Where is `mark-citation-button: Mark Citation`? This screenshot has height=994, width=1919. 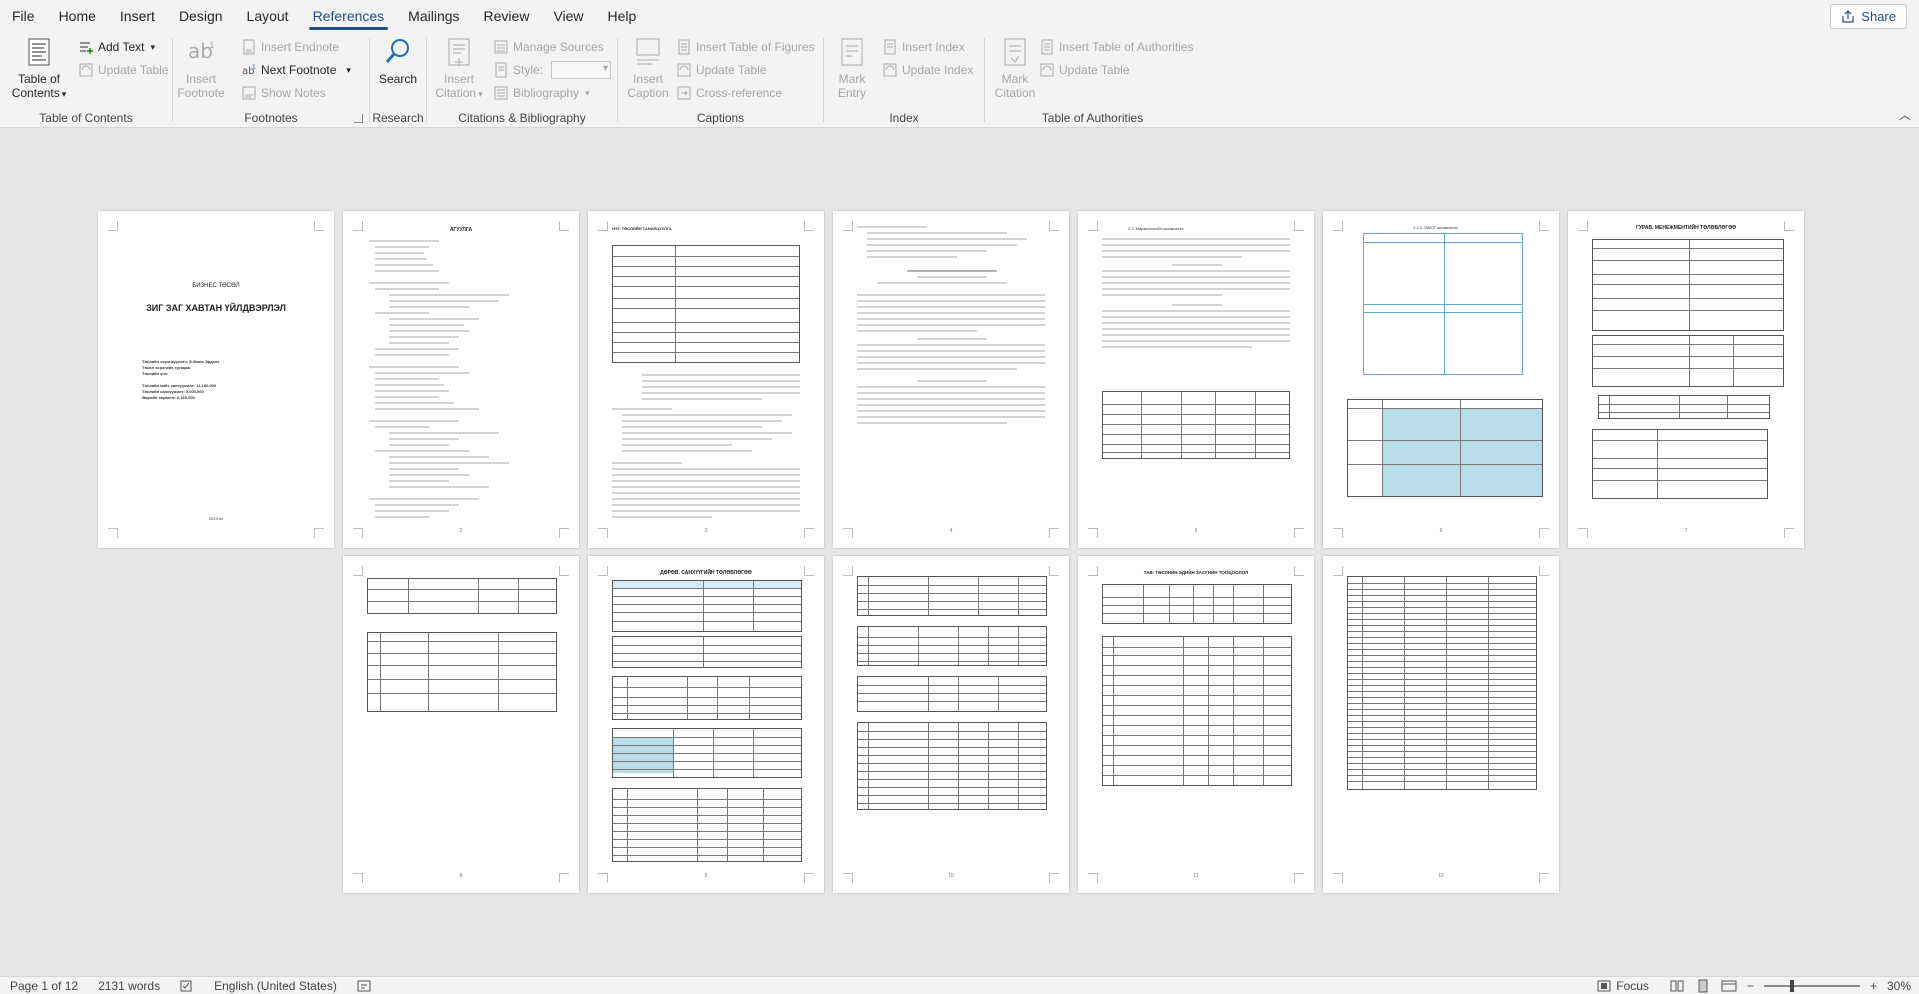 mark-citation-button: Mark Citation is located at coordinates (1015, 67).